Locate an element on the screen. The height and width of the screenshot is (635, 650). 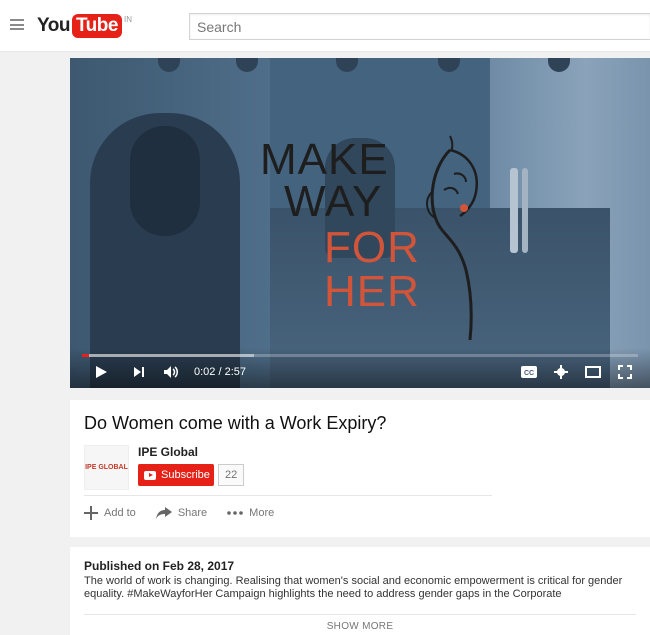
share-button: Share is located at coordinates (181, 513).